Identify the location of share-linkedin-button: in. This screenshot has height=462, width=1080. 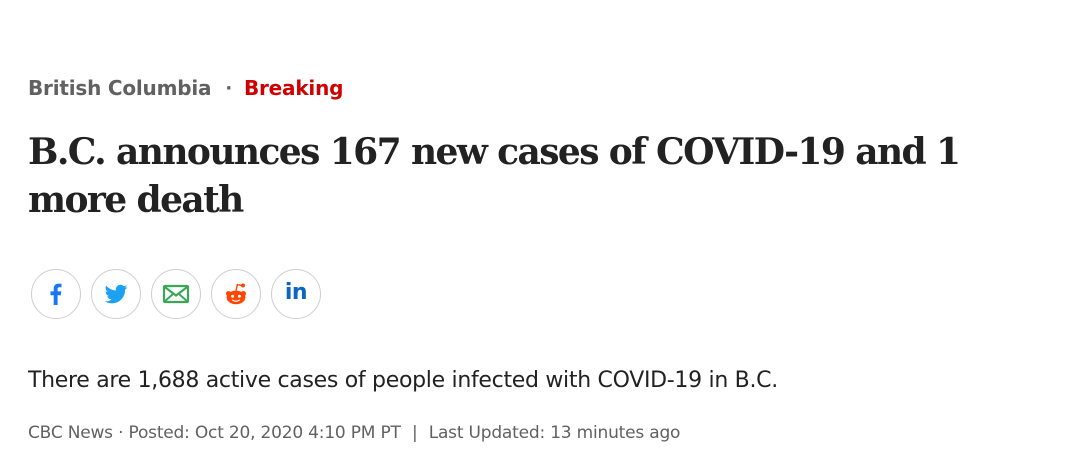
(296, 294).